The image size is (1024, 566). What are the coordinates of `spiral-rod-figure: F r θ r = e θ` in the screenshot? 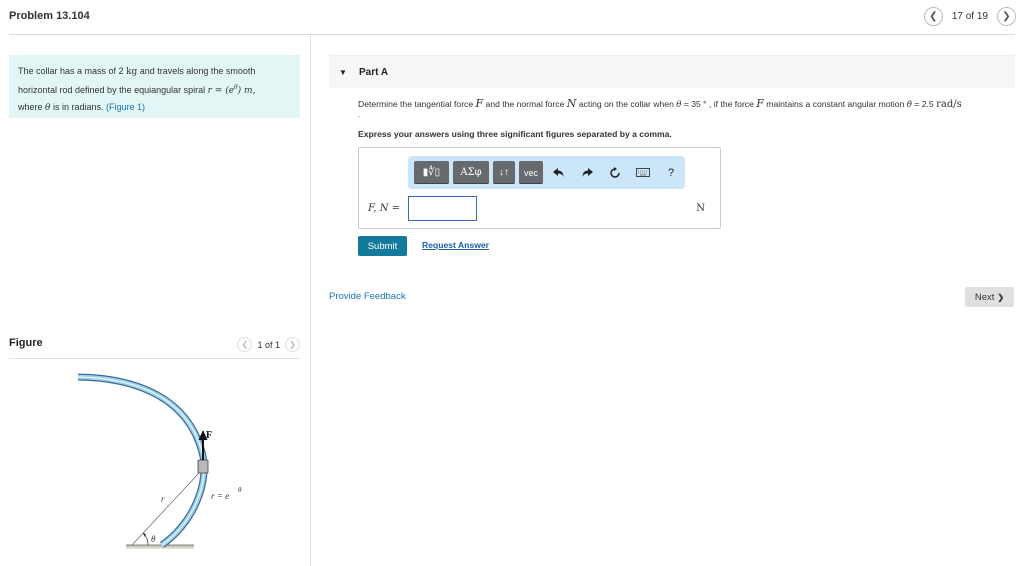 It's located at (159, 461).